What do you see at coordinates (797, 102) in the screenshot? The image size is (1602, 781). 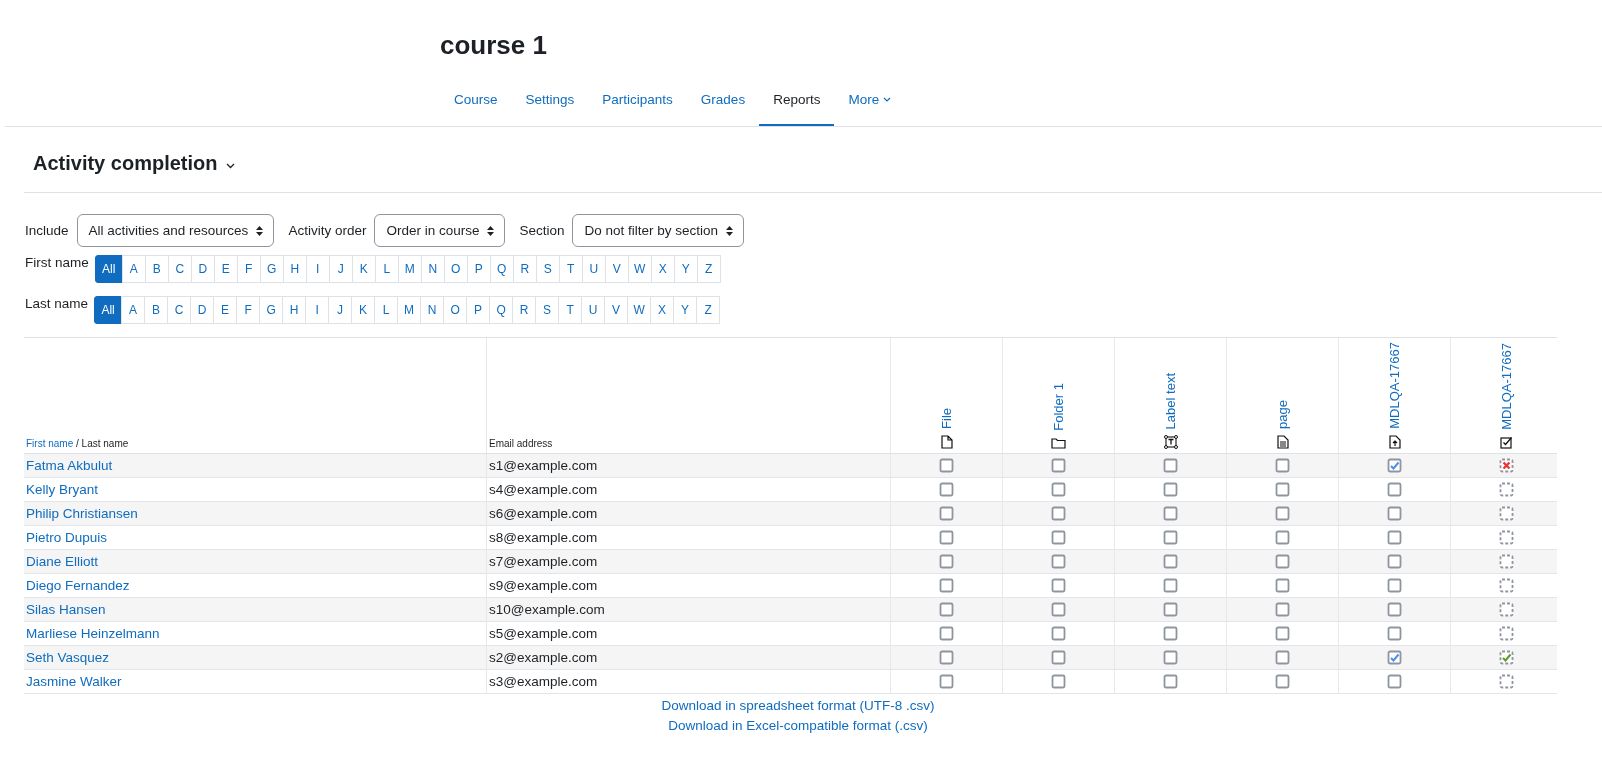 I see `nav-tab: Reports` at bounding box center [797, 102].